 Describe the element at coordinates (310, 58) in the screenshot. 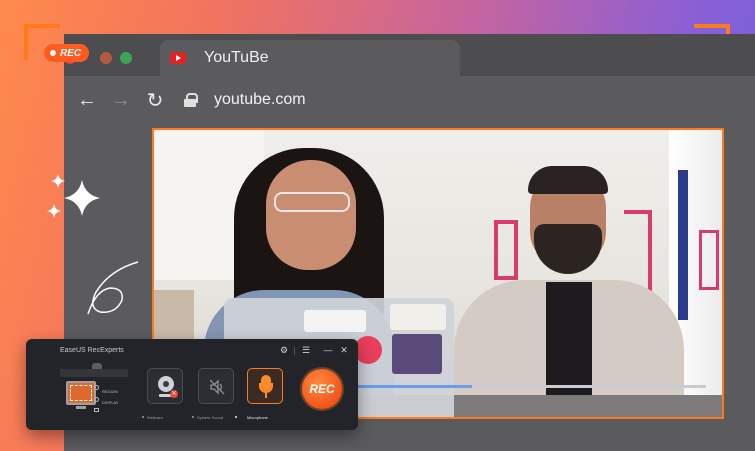

I see `tab-youtube: YouTuBe` at that location.